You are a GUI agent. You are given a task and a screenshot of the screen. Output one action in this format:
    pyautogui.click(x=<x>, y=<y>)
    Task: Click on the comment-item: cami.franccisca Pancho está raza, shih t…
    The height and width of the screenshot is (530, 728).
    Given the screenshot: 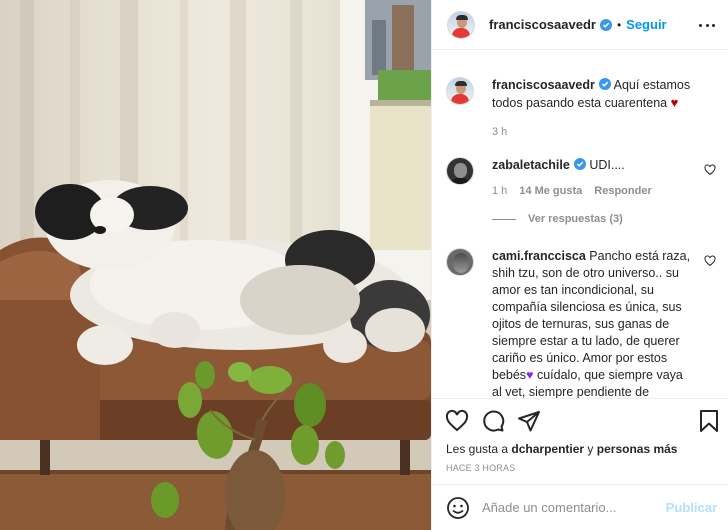 What is the action you would take?
    pyautogui.click(x=581, y=323)
    